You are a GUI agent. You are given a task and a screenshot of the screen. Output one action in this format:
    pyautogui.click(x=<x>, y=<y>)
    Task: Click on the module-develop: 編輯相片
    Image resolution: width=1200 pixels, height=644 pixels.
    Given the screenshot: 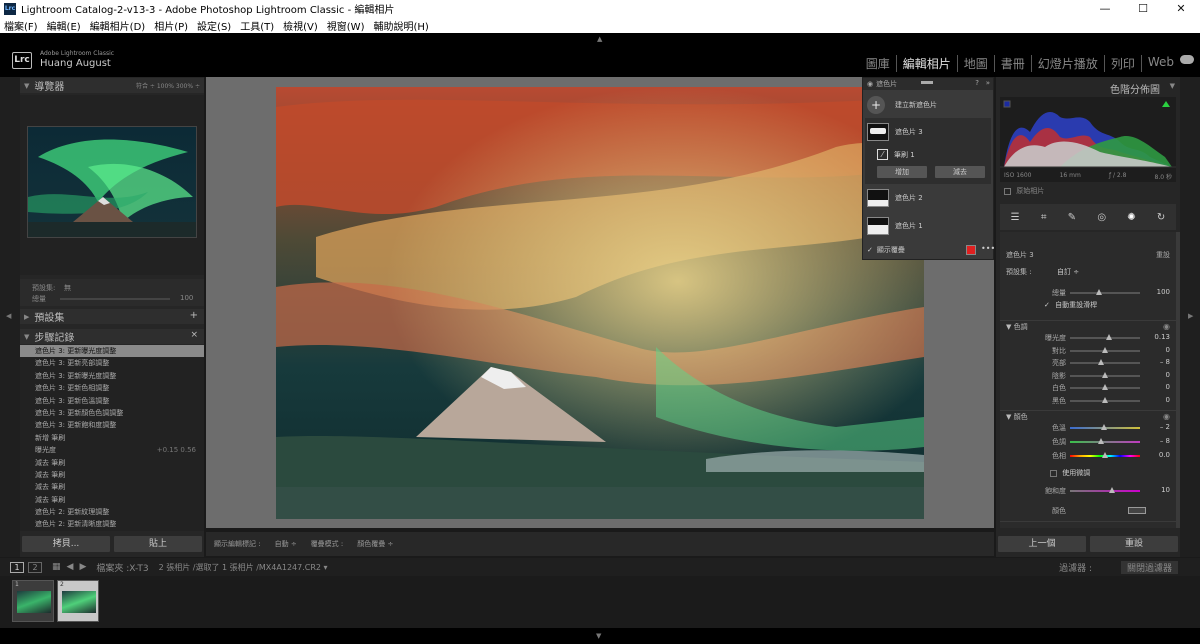 What is the action you would take?
    pyautogui.click(x=927, y=63)
    